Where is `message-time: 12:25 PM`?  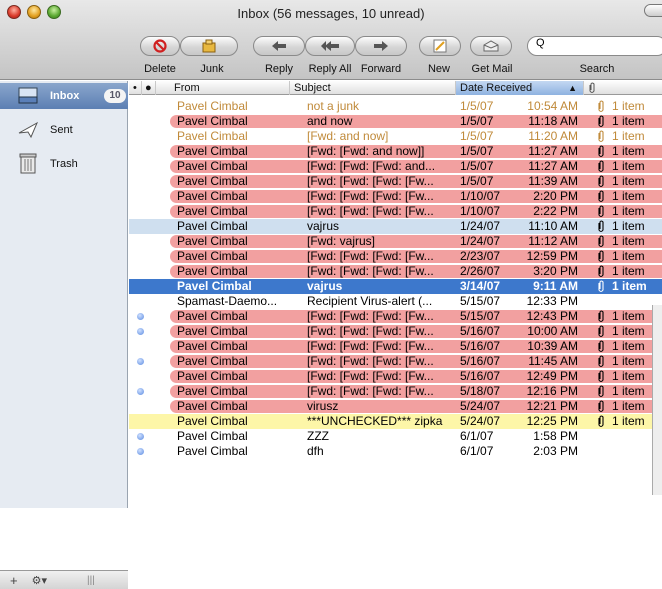
message-time: 12:25 PM is located at coordinates (552, 421).